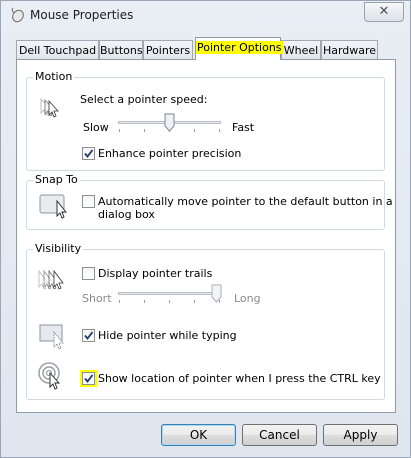  I want to click on snap-to-icon, so click(53, 206).